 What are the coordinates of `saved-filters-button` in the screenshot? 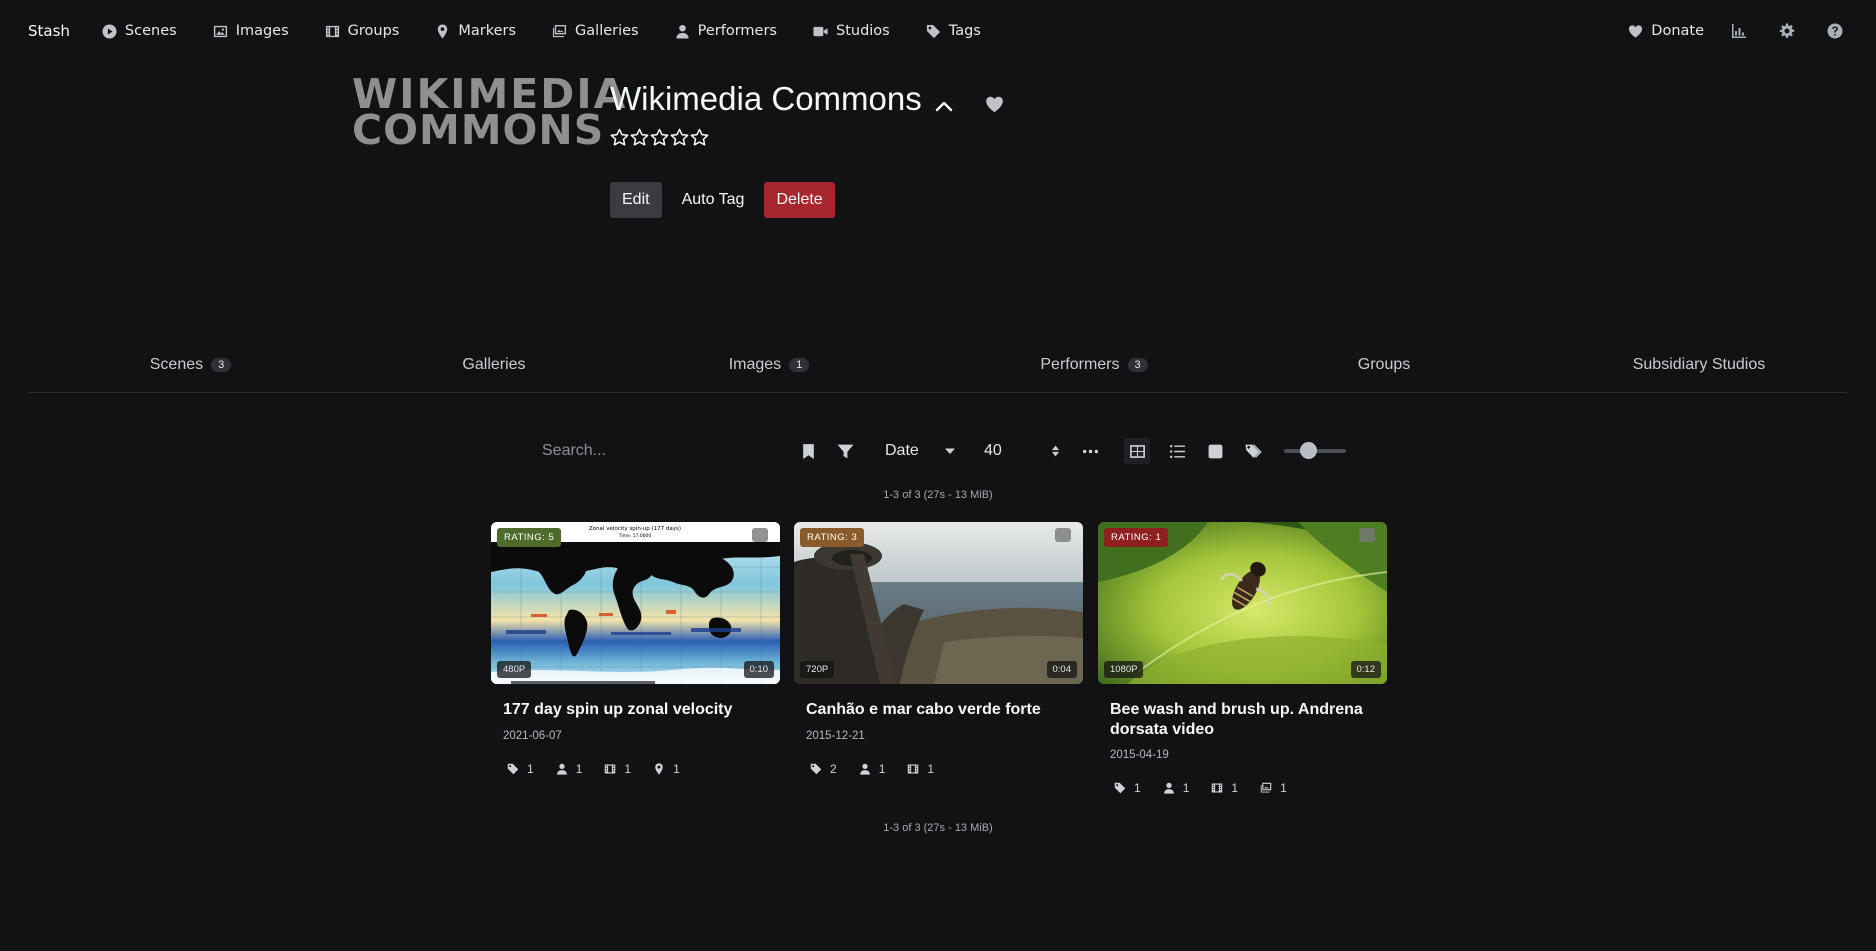 It's located at (808, 451).